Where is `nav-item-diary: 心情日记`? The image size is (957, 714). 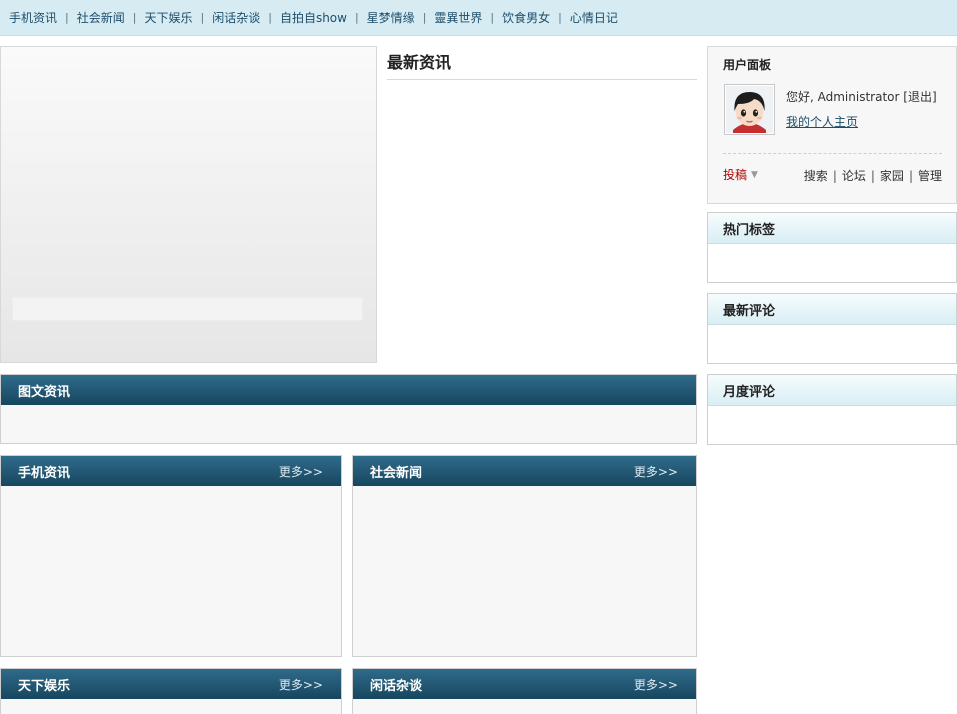 nav-item-diary: 心情日记 is located at coordinates (594, 17).